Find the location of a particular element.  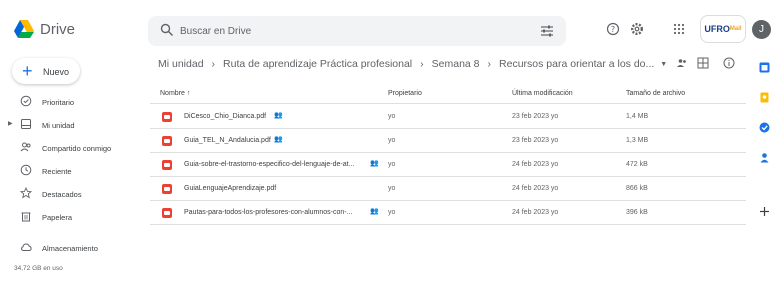

check-circle-icon is located at coordinates (26, 101).